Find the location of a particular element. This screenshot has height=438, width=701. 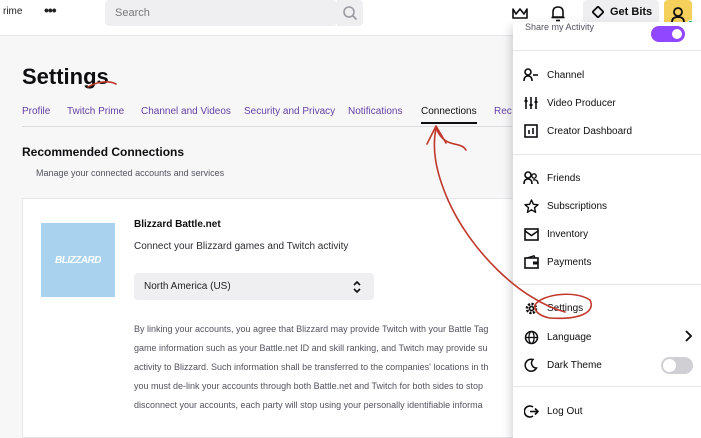

menu-item-friends: Friends is located at coordinates (608, 178).